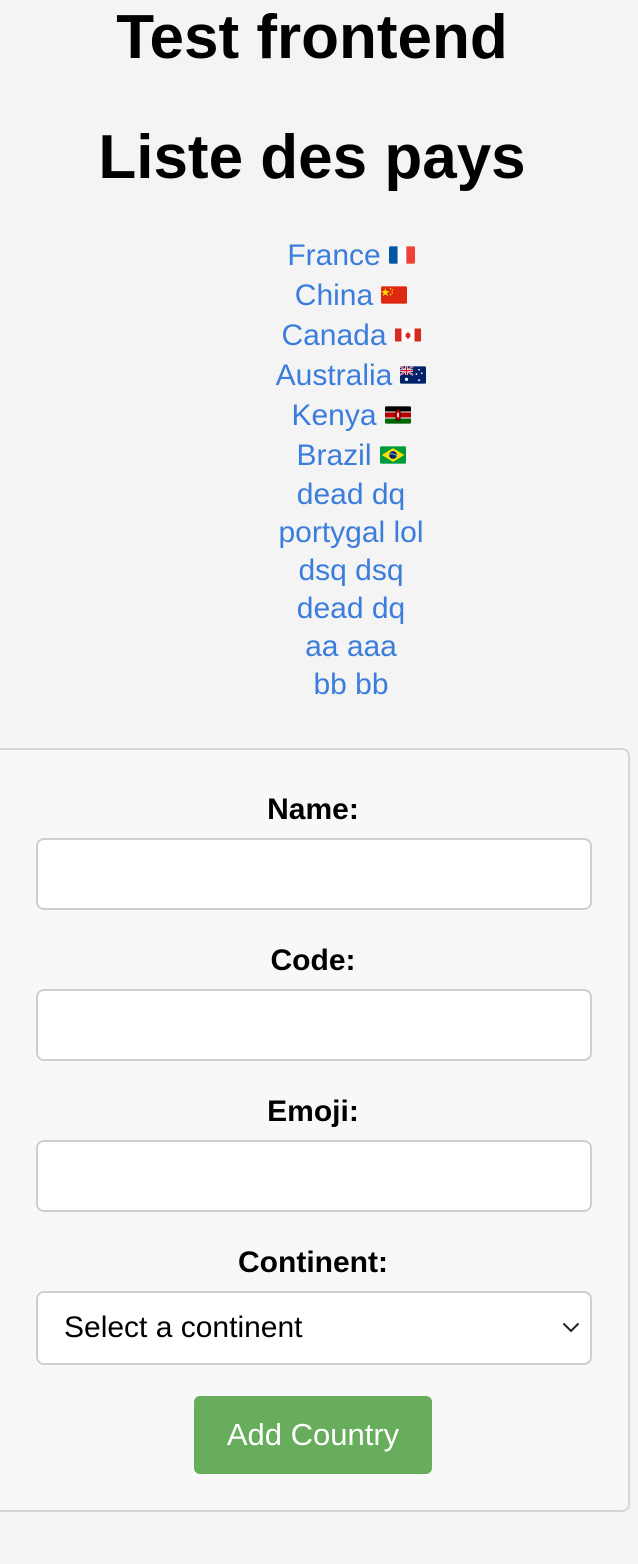  Describe the element at coordinates (314, 1025) in the screenshot. I see `code-input` at that location.